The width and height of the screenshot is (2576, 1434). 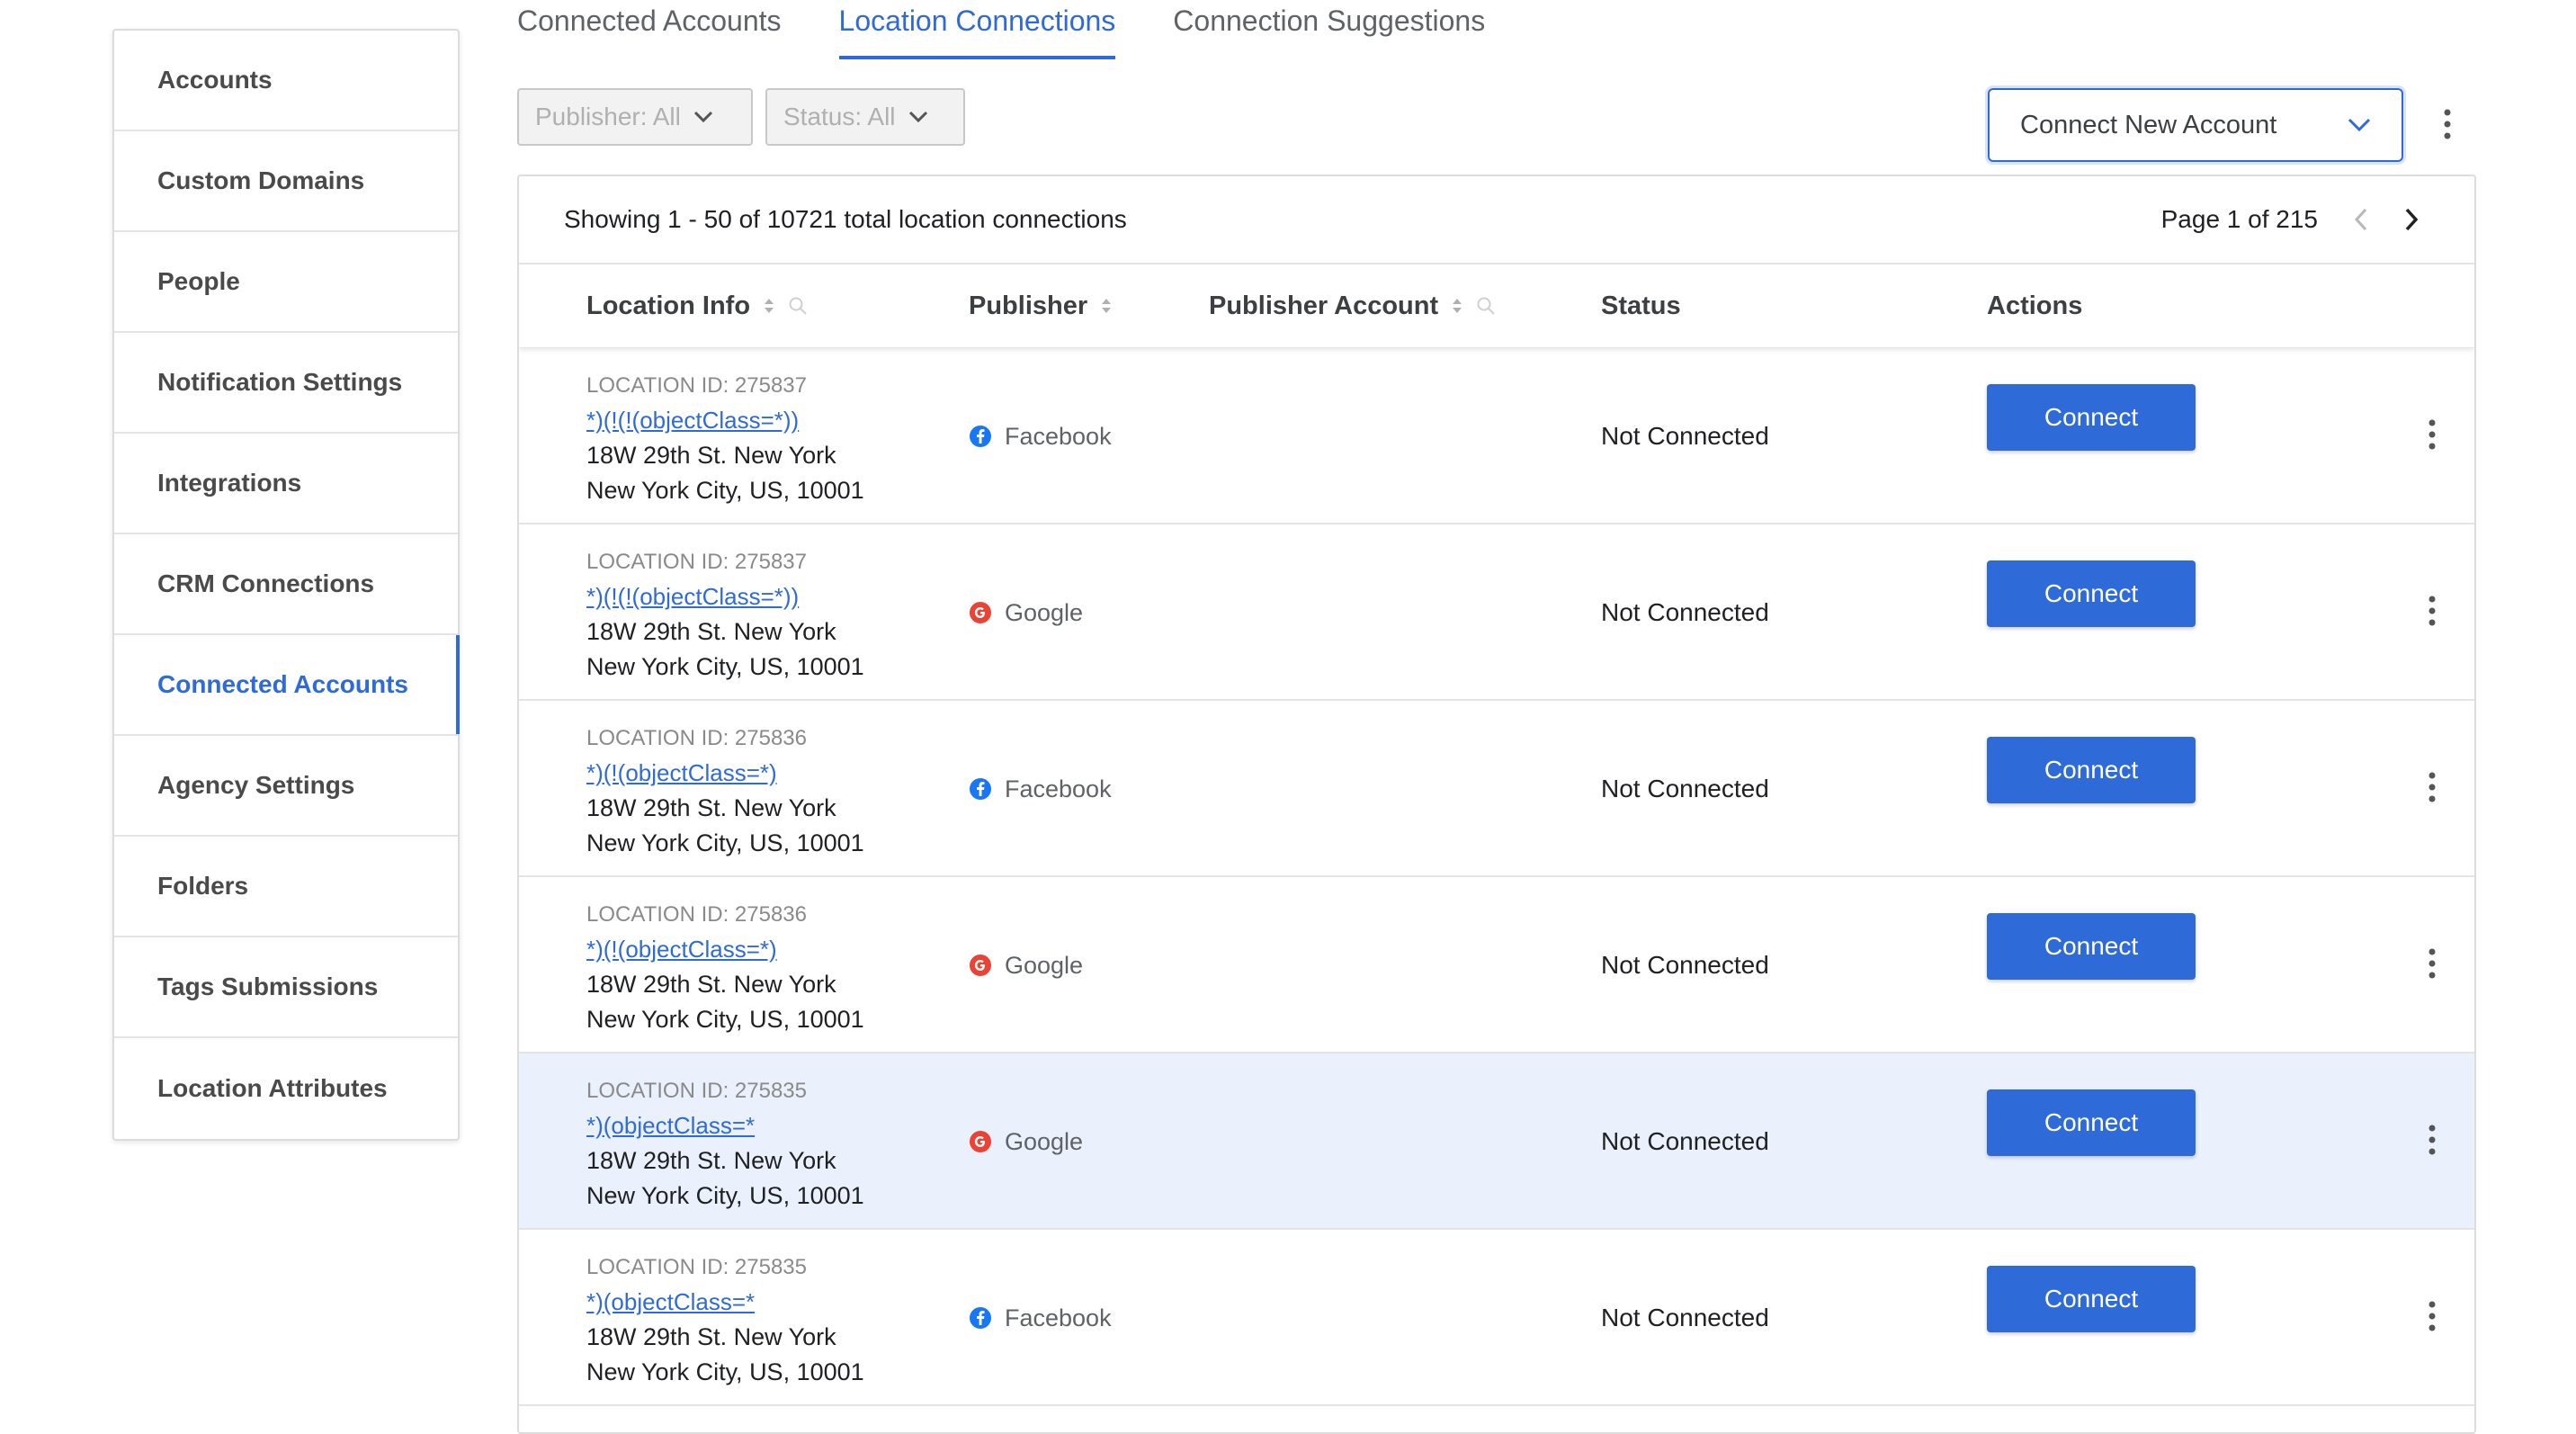 What do you see at coordinates (696, 385) in the screenshot?
I see `location-id: LOCATION ID: 275837` at bounding box center [696, 385].